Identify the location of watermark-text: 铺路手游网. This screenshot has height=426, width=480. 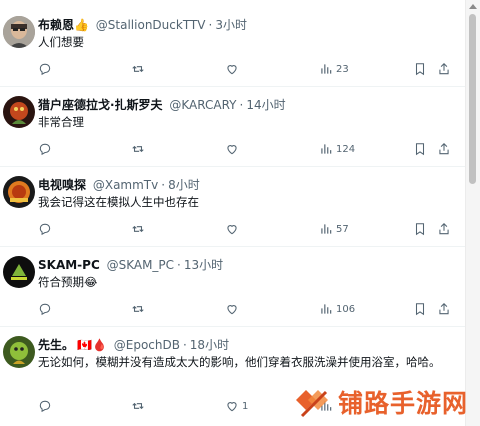
(403, 403).